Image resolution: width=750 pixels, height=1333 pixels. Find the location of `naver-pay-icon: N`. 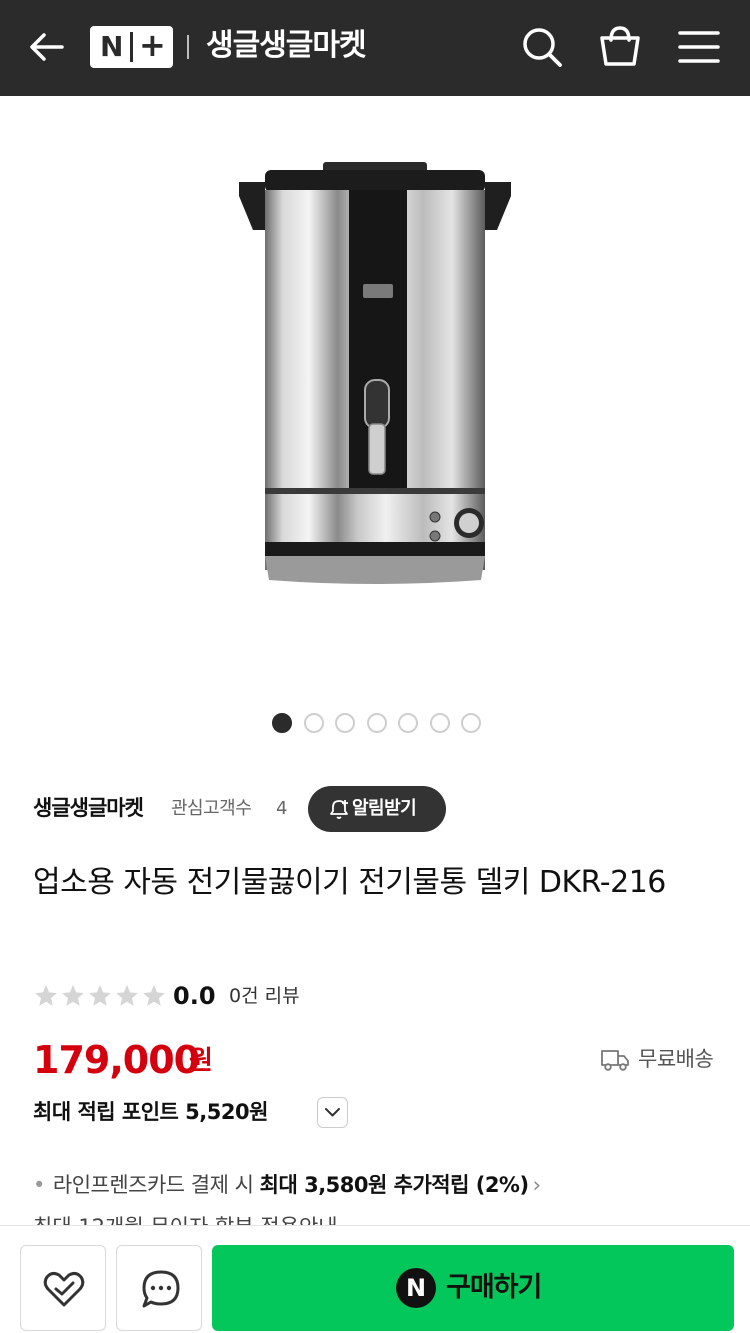

naver-pay-icon: N is located at coordinates (416, 1288).